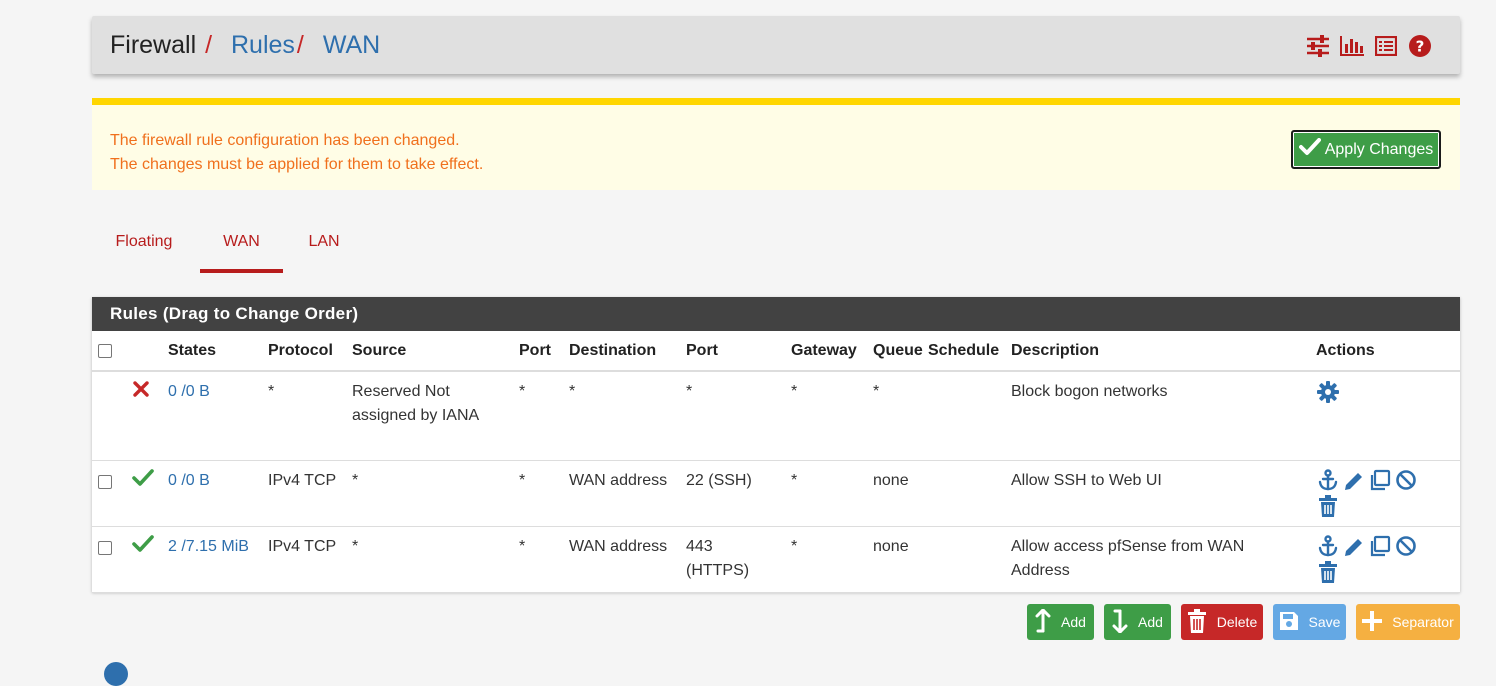  I want to click on block-icon, so click(141, 391).